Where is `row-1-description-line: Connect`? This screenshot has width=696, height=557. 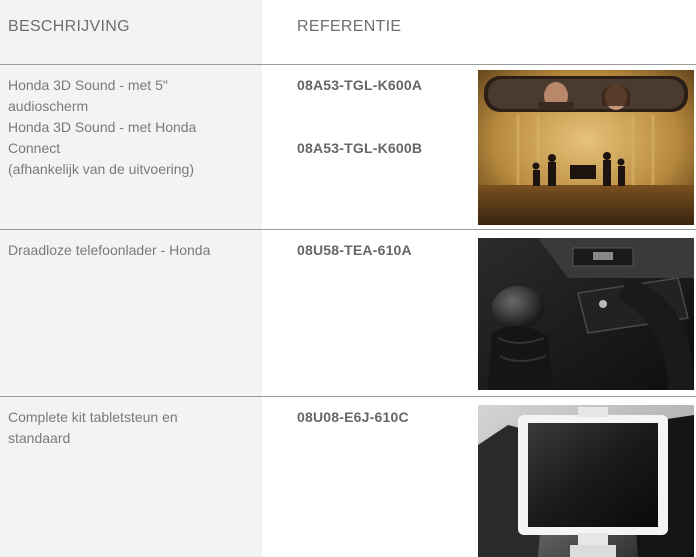 row-1-description-line: Connect is located at coordinates (34, 148).